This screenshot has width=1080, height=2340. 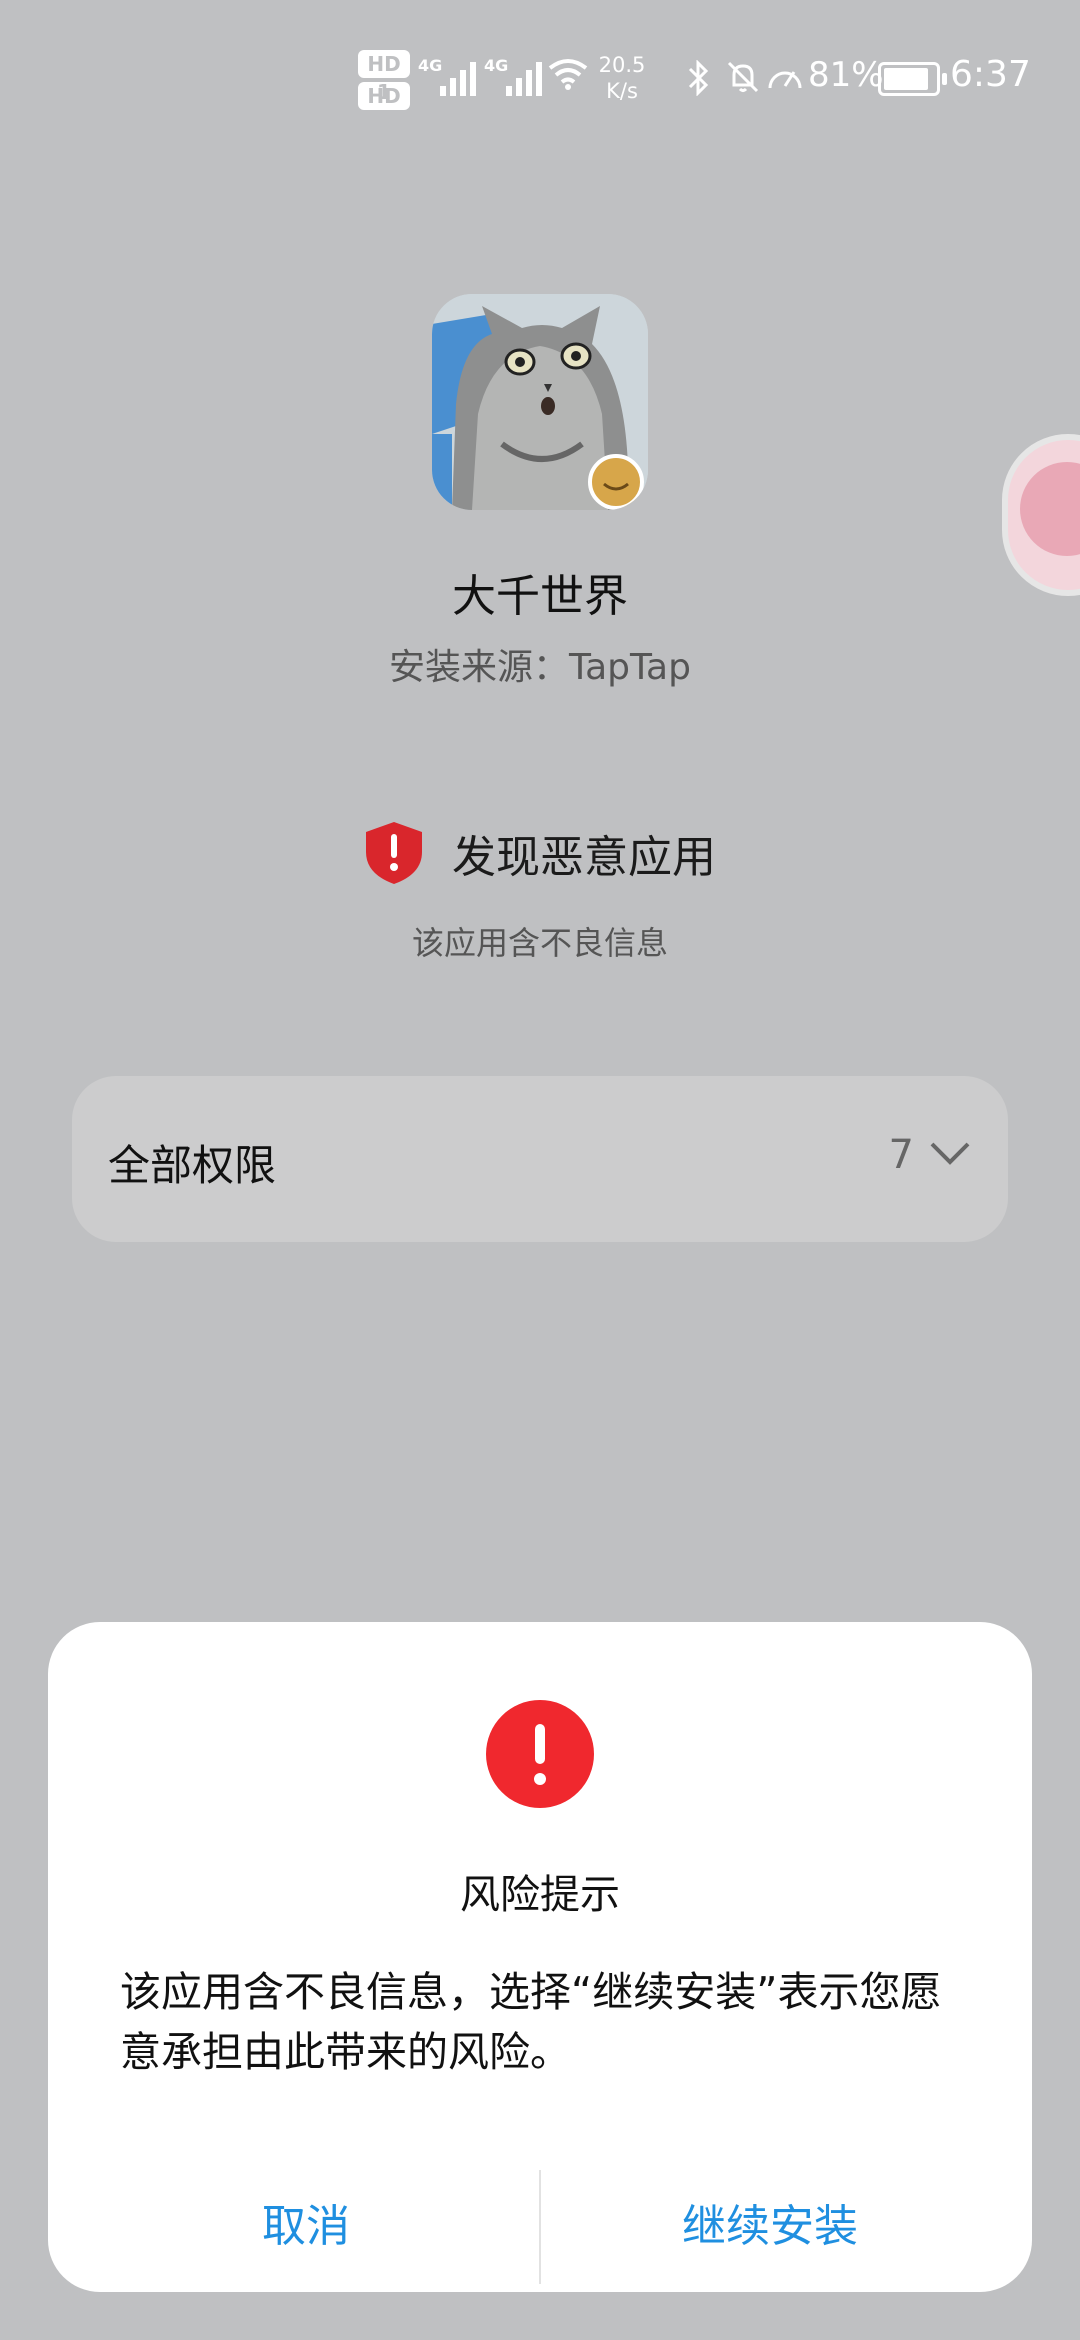 I want to click on all-permissions-row: 全部权限 7, so click(x=540, y=1159).